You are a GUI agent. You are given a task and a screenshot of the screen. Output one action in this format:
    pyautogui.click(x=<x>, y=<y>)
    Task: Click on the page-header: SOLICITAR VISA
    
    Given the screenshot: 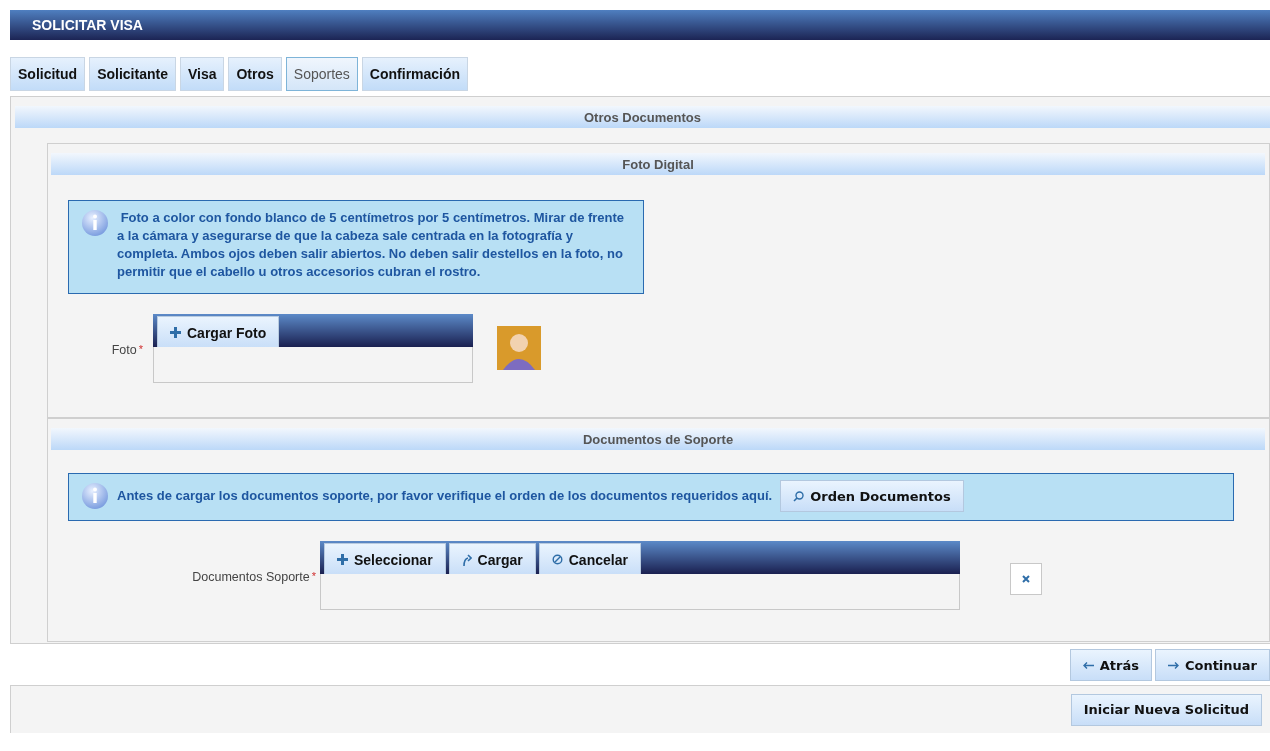 What is the action you would take?
    pyautogui.click(x=640, y=25)
    